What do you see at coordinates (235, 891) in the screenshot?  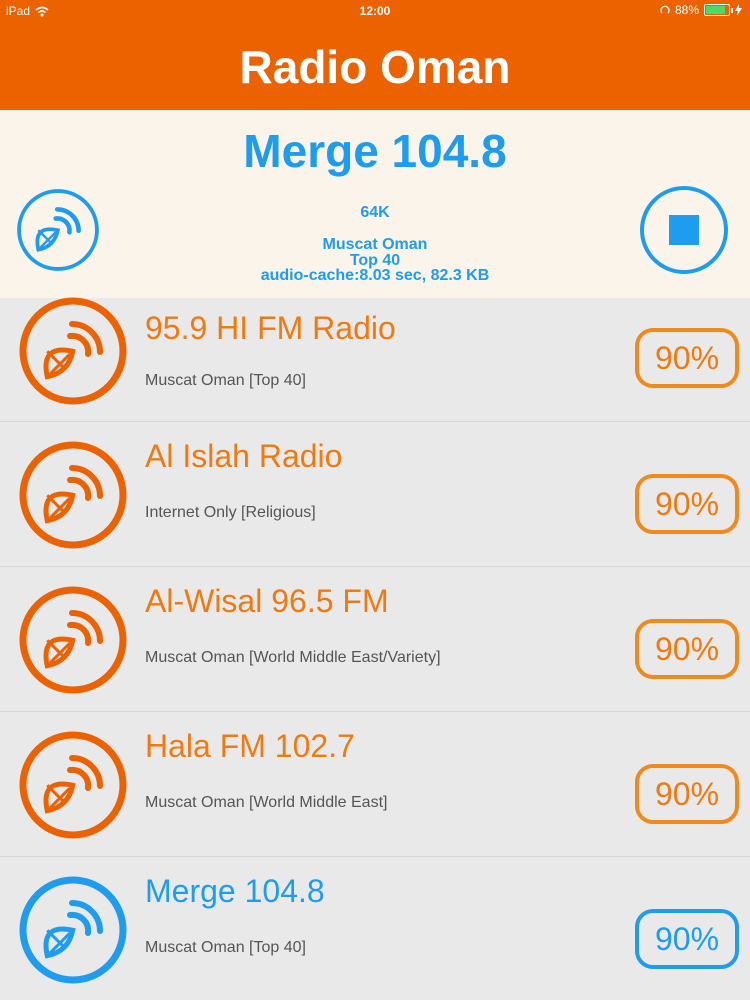 I see `station-name: Merge 104.8` at bounding box center [235, 891].